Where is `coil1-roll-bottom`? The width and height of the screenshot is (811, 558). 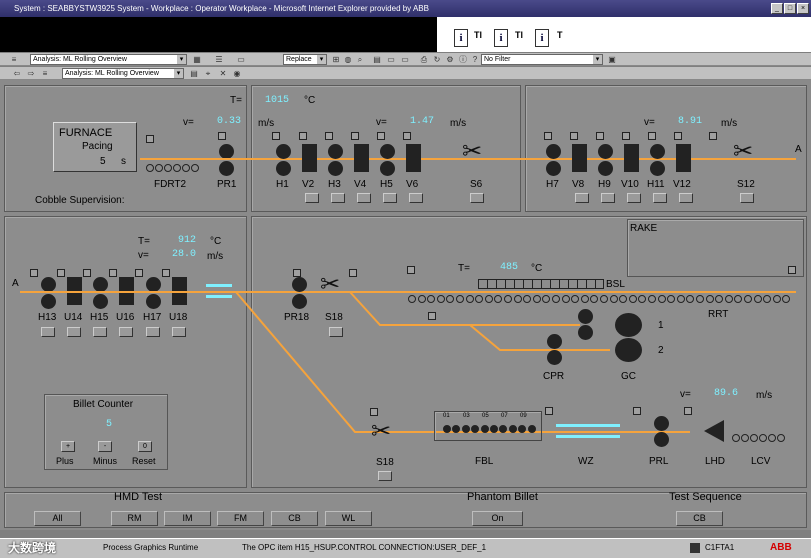 coil1-roll-bottom is located at coordinates (585, 332).